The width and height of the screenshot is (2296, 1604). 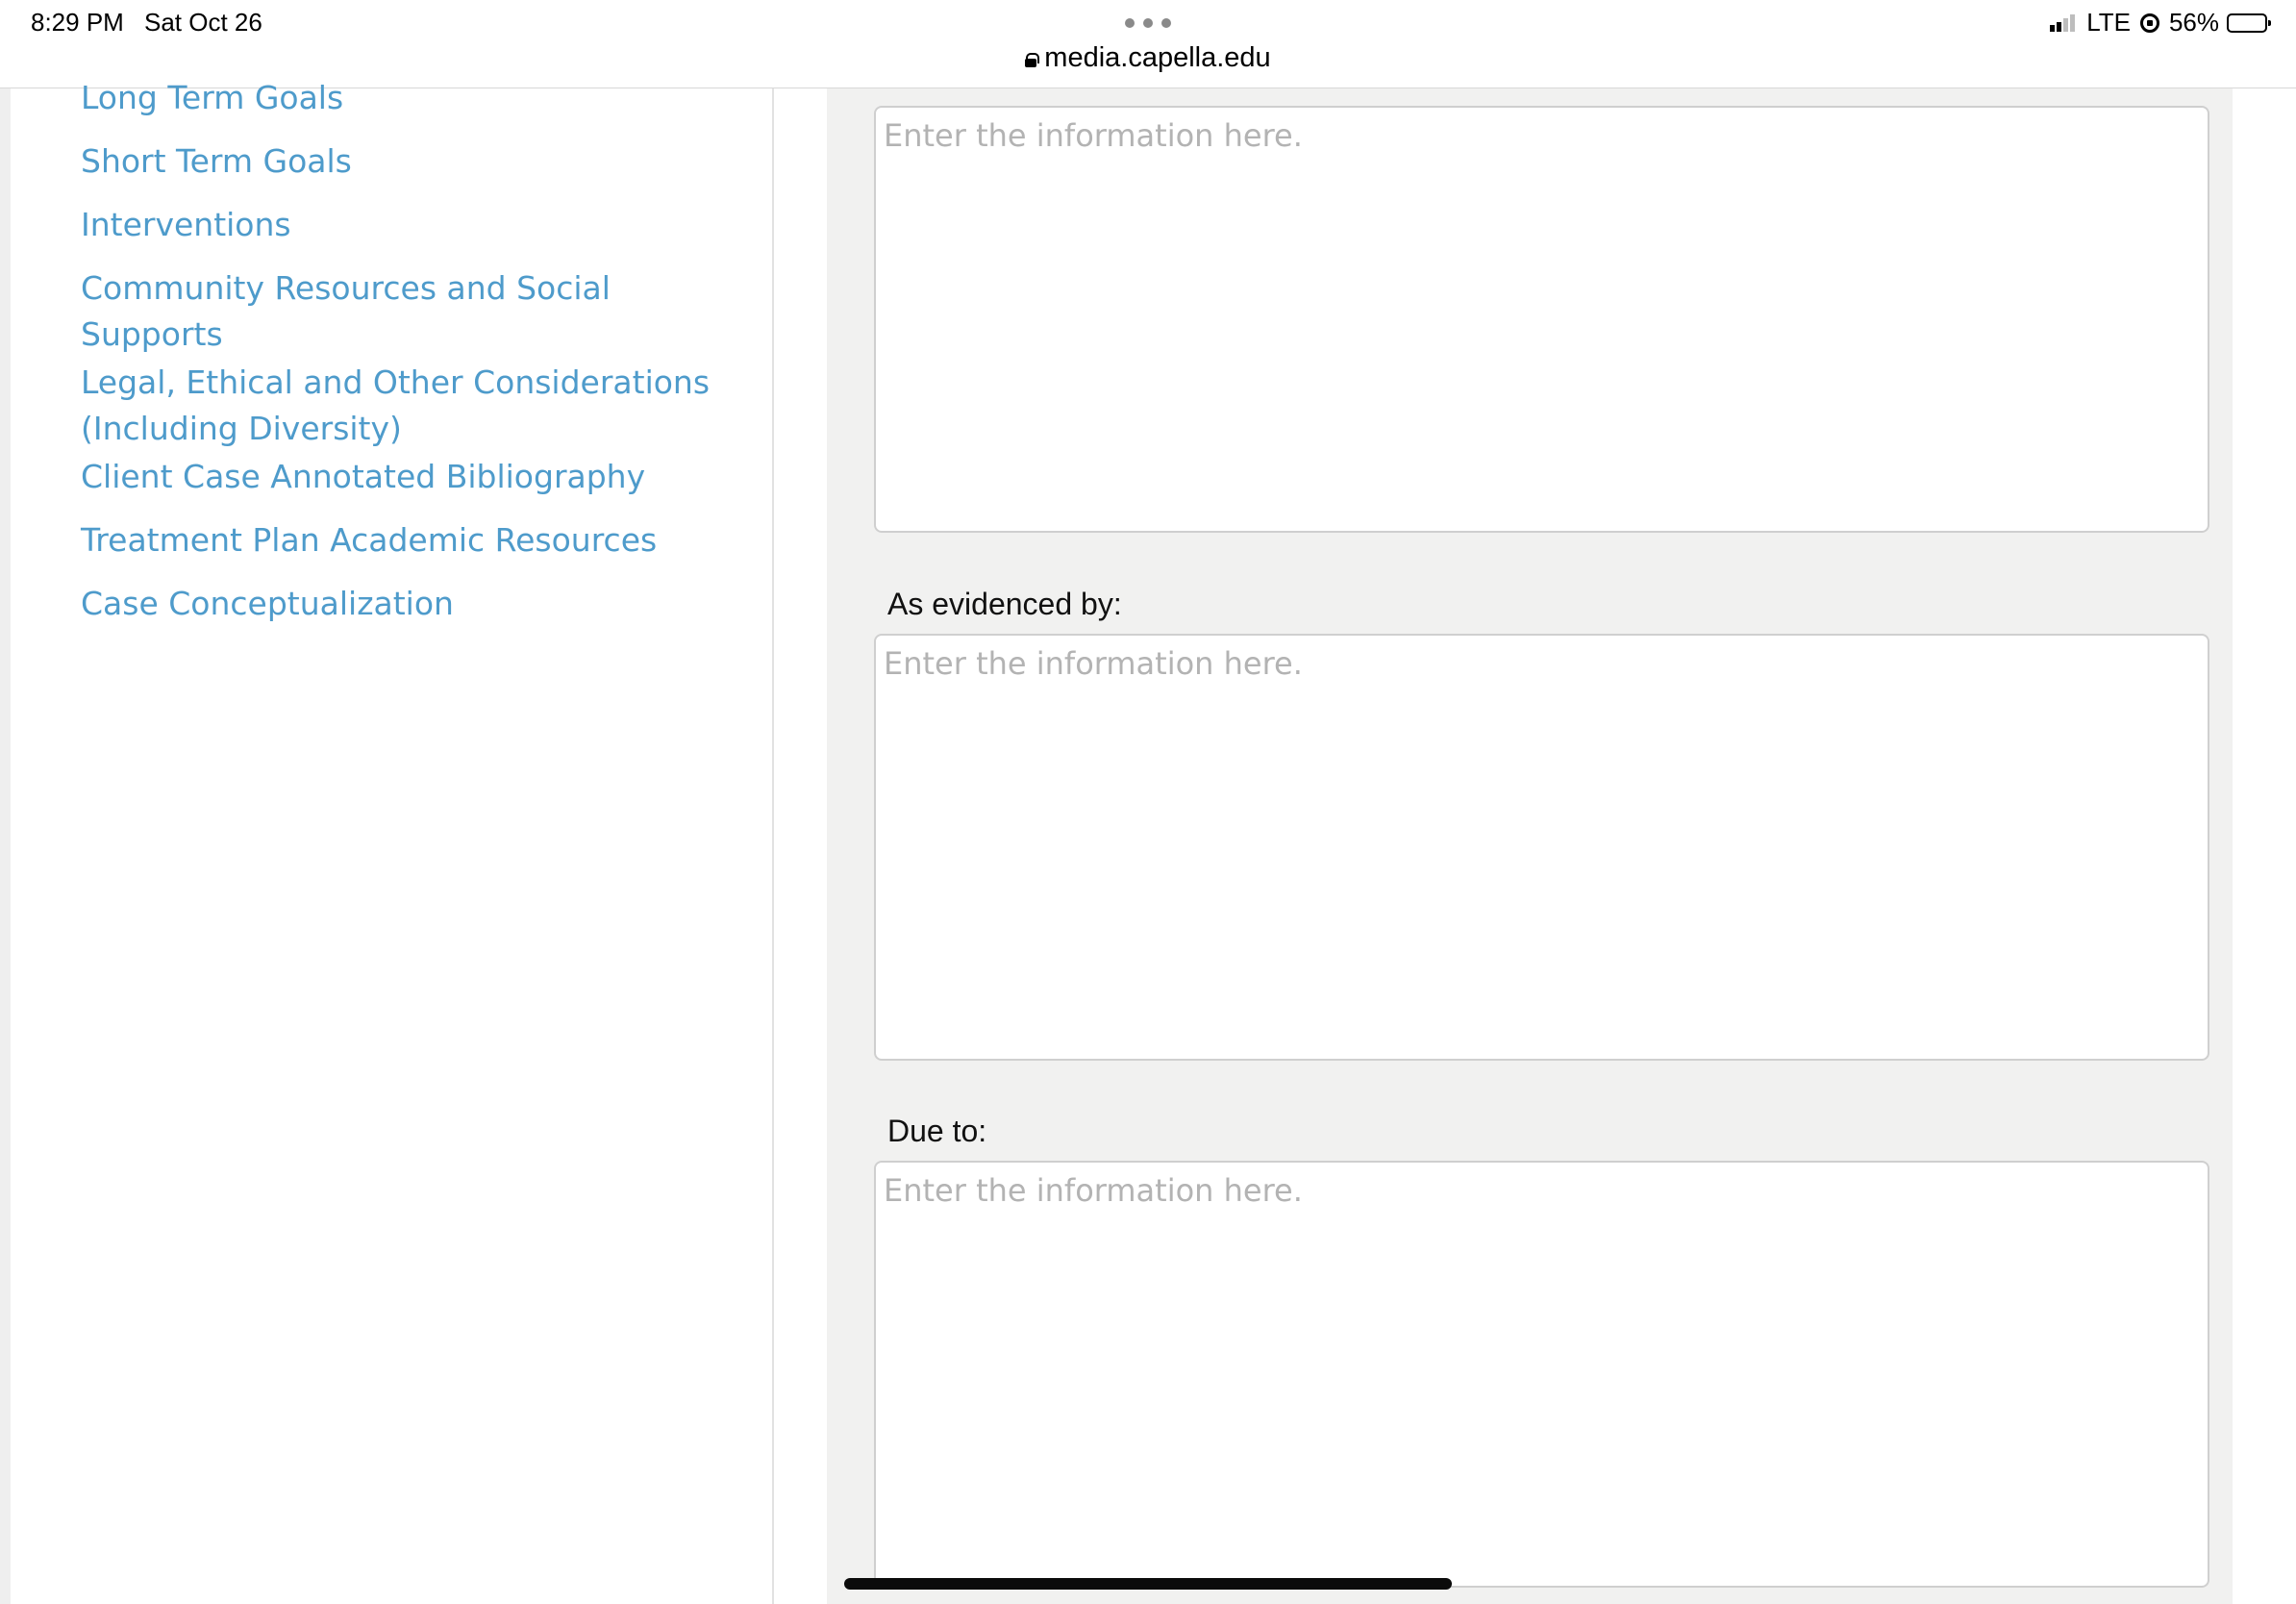 I want to click on lock-icon, so click(x=1032, y=60).